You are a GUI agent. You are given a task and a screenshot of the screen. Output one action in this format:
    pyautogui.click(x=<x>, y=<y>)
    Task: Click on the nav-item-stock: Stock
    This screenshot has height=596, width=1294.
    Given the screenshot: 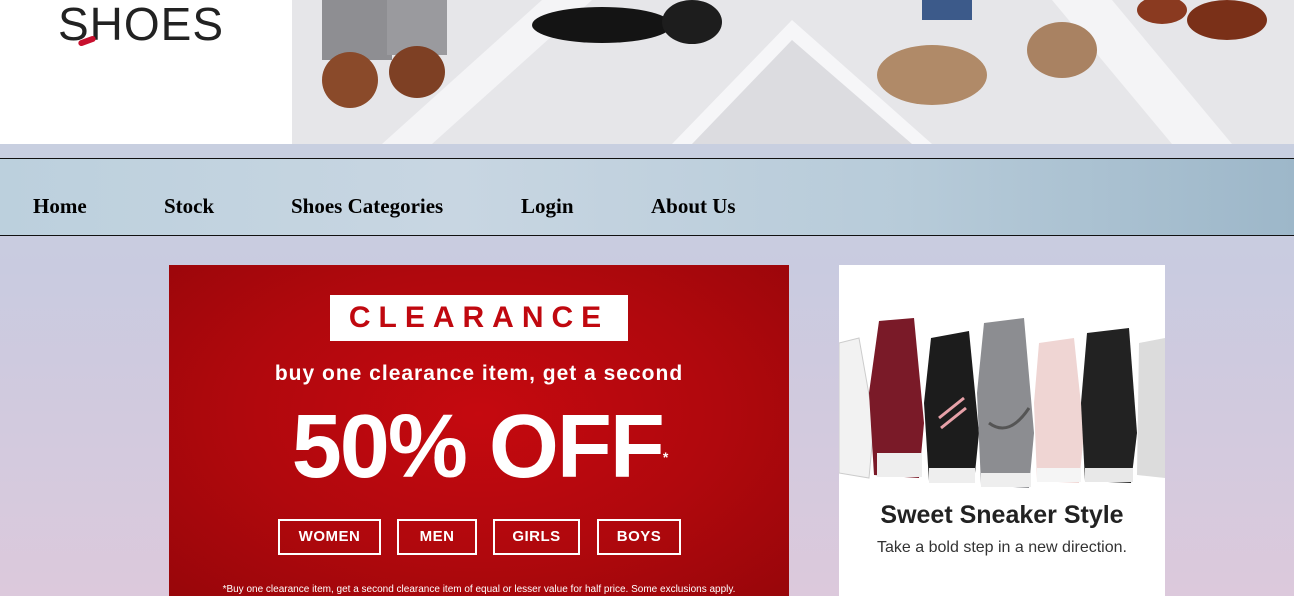 What is the action you would take?
    pyautogui.click(x=189, y=206)
    